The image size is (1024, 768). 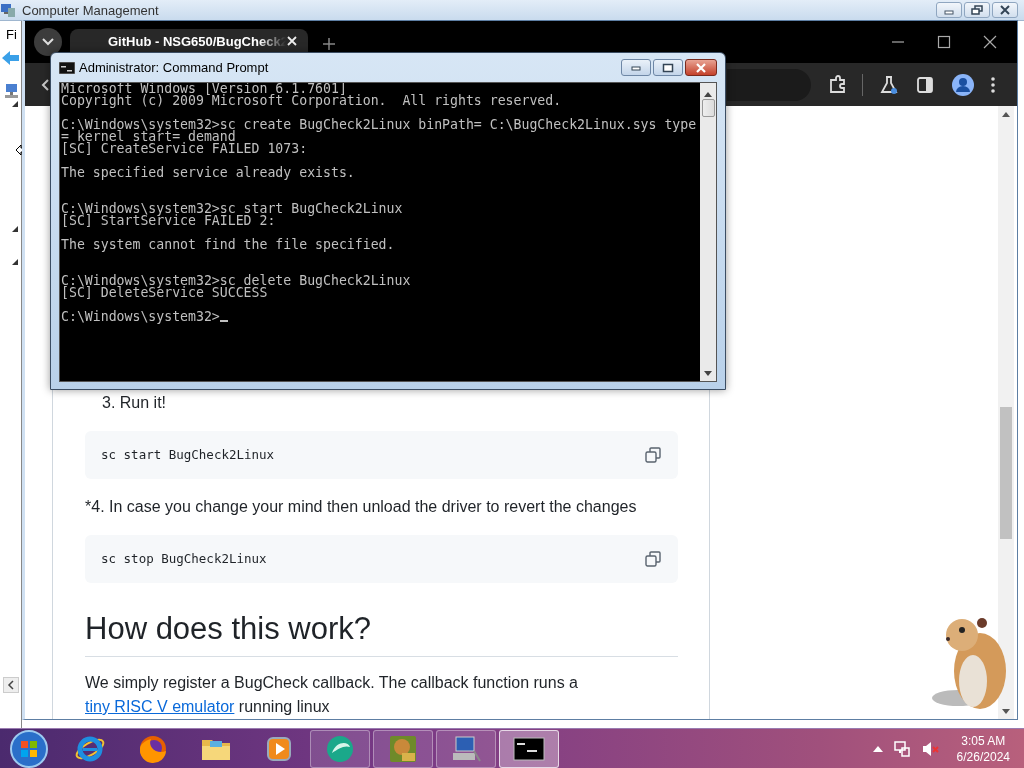 I want to click on paragraph-text: We simply register a BugCheck callback. The callback function runs a tiny RISC V emulator running linux, so click(x=332, y=695).